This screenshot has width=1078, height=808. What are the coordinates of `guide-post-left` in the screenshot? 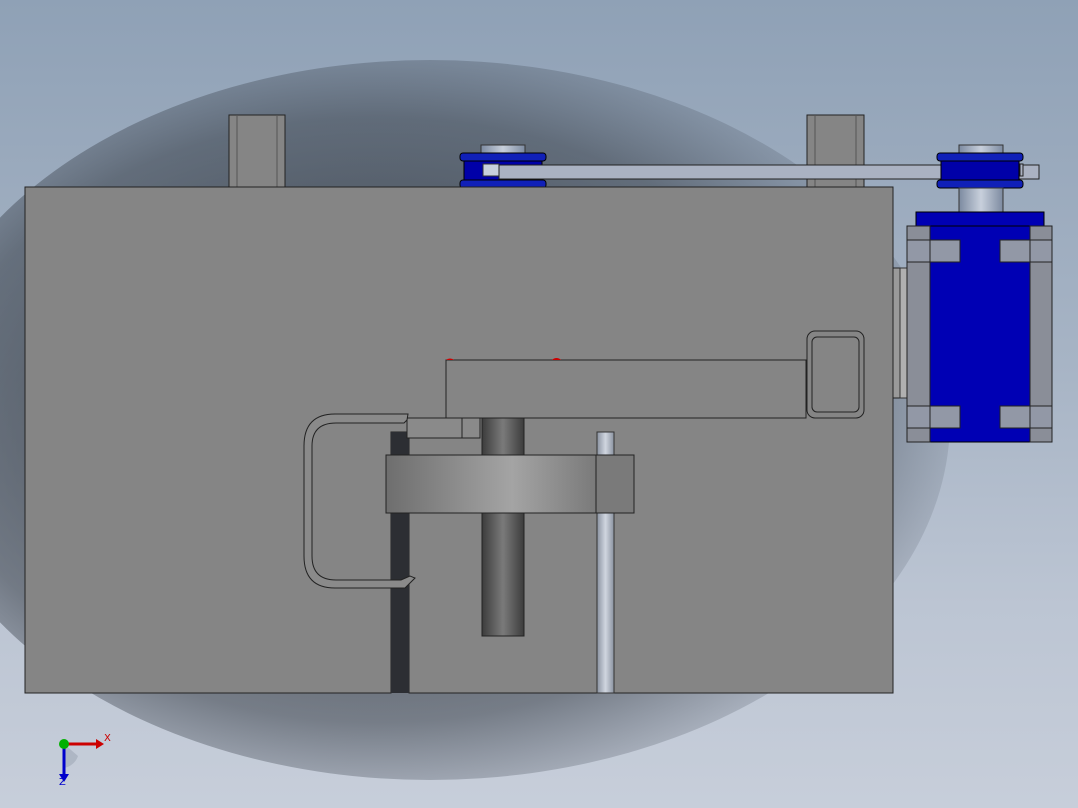 It's located at (257, 151).